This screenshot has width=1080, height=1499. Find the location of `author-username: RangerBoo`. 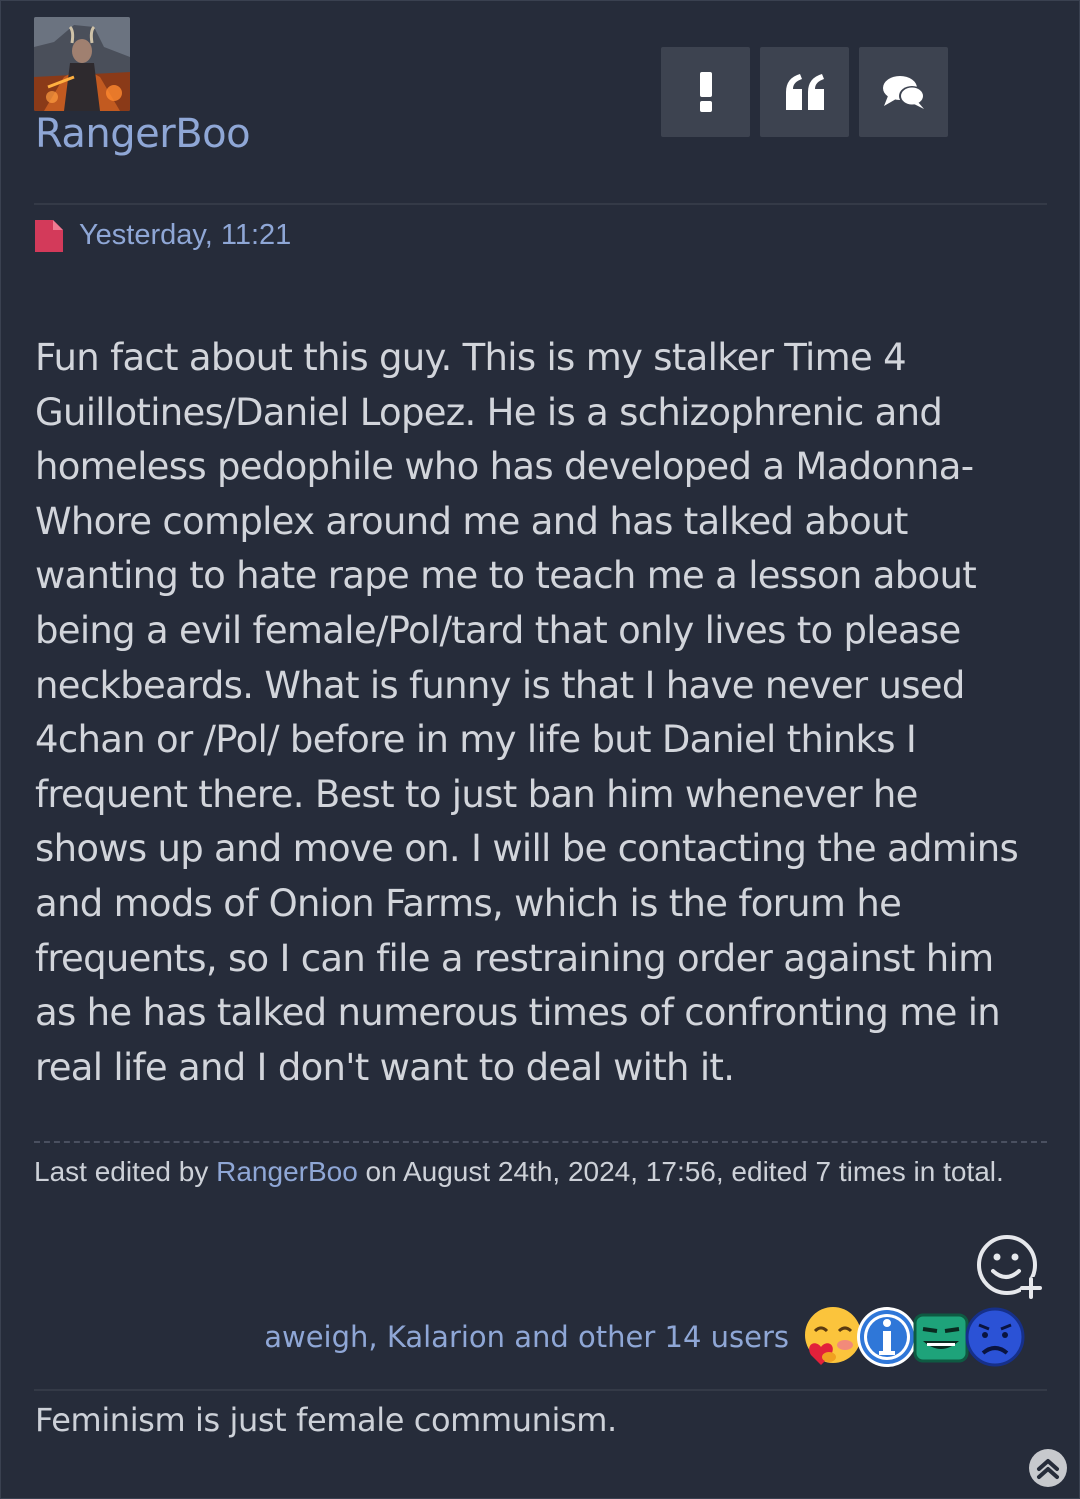

author-username: RangerBoo is located at coordinates (143, 134).